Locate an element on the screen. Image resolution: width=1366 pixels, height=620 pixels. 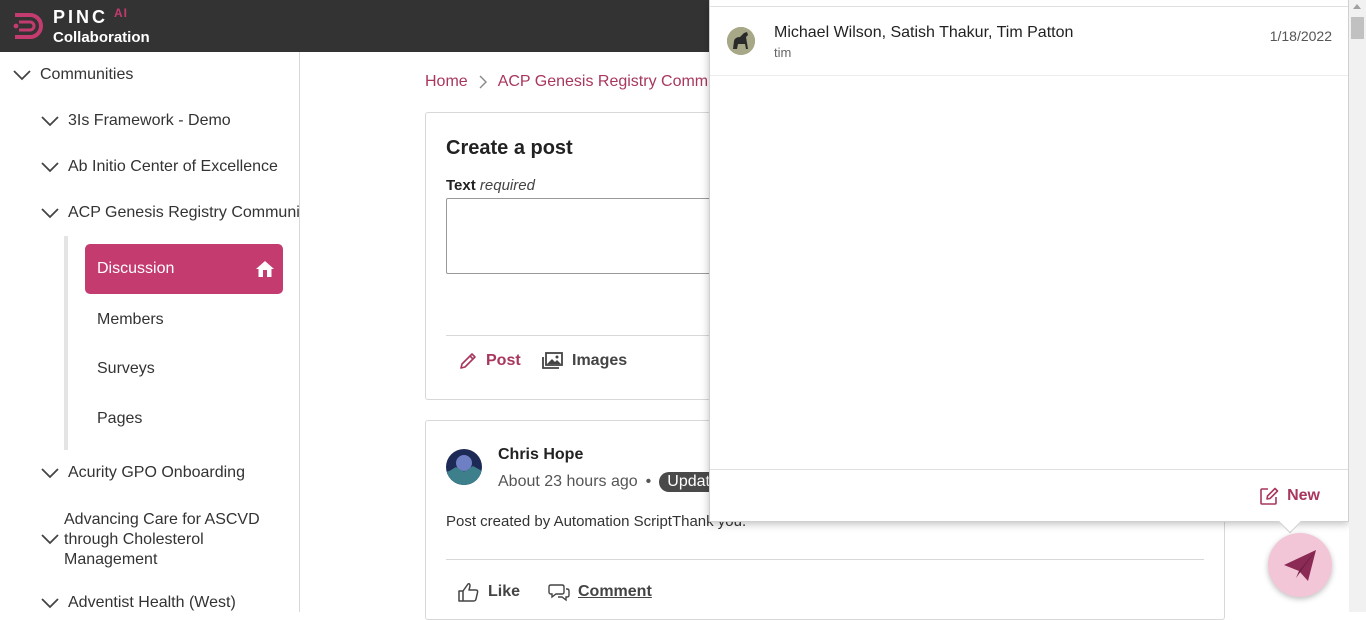
sidebar-item-3is-framework: 3Is Framework - Demo is located at coordinates (135, 121).